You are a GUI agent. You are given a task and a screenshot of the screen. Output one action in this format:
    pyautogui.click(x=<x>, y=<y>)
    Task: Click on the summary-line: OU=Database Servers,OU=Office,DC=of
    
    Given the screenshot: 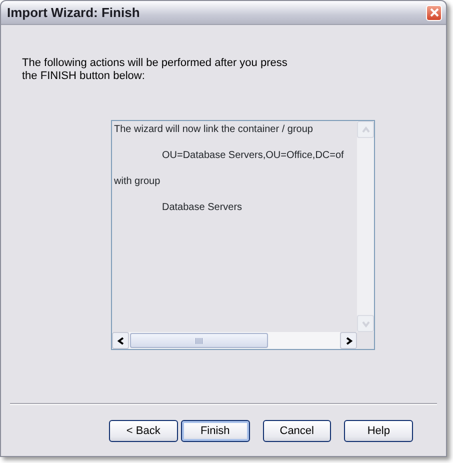 What is the action you would take?
    pyautogui.click(x=253, y=155)
    